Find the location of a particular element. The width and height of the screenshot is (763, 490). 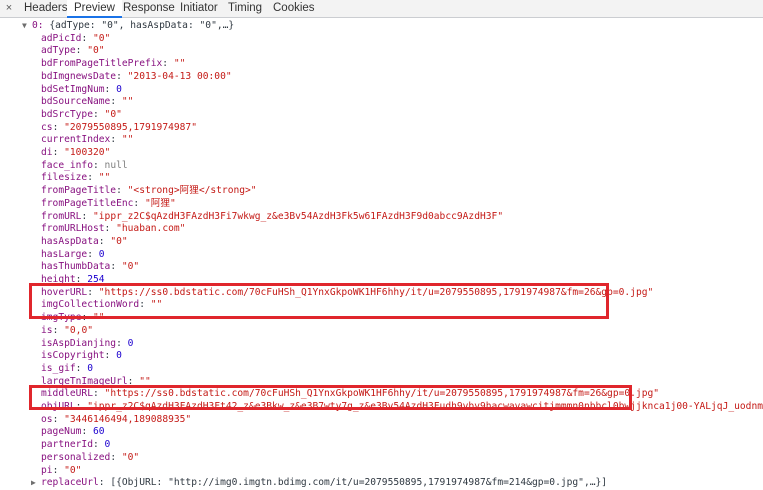

property-row: adPicId: "0" is located at coordinates (75, 39).